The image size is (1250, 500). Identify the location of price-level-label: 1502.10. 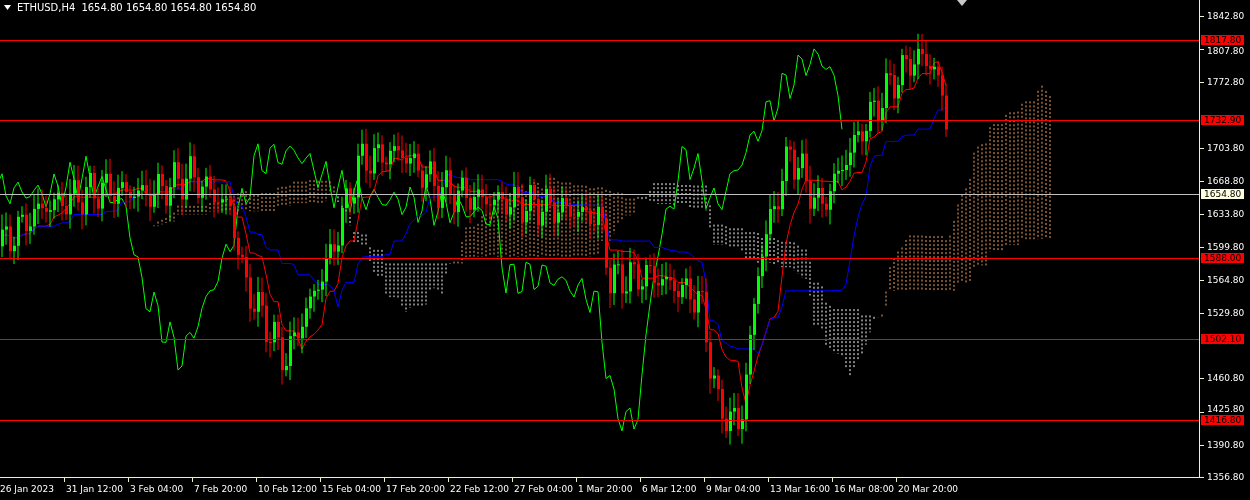
(1223, 339).